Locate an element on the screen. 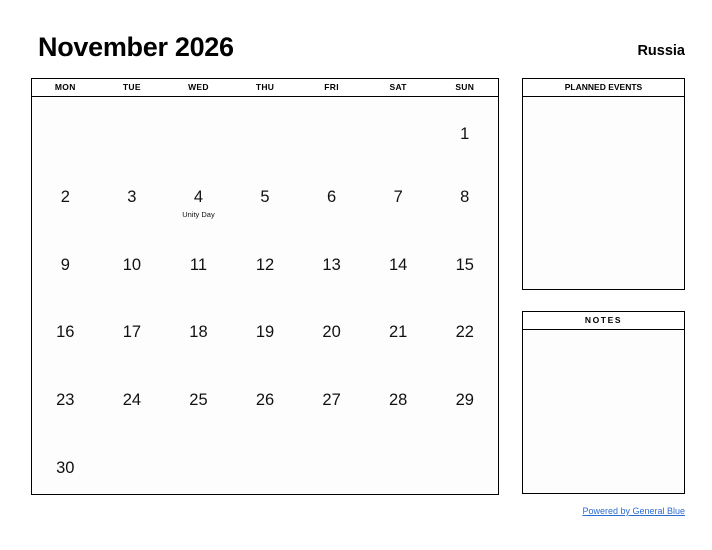  day-number: 16 is located at coordinates (65, 332).